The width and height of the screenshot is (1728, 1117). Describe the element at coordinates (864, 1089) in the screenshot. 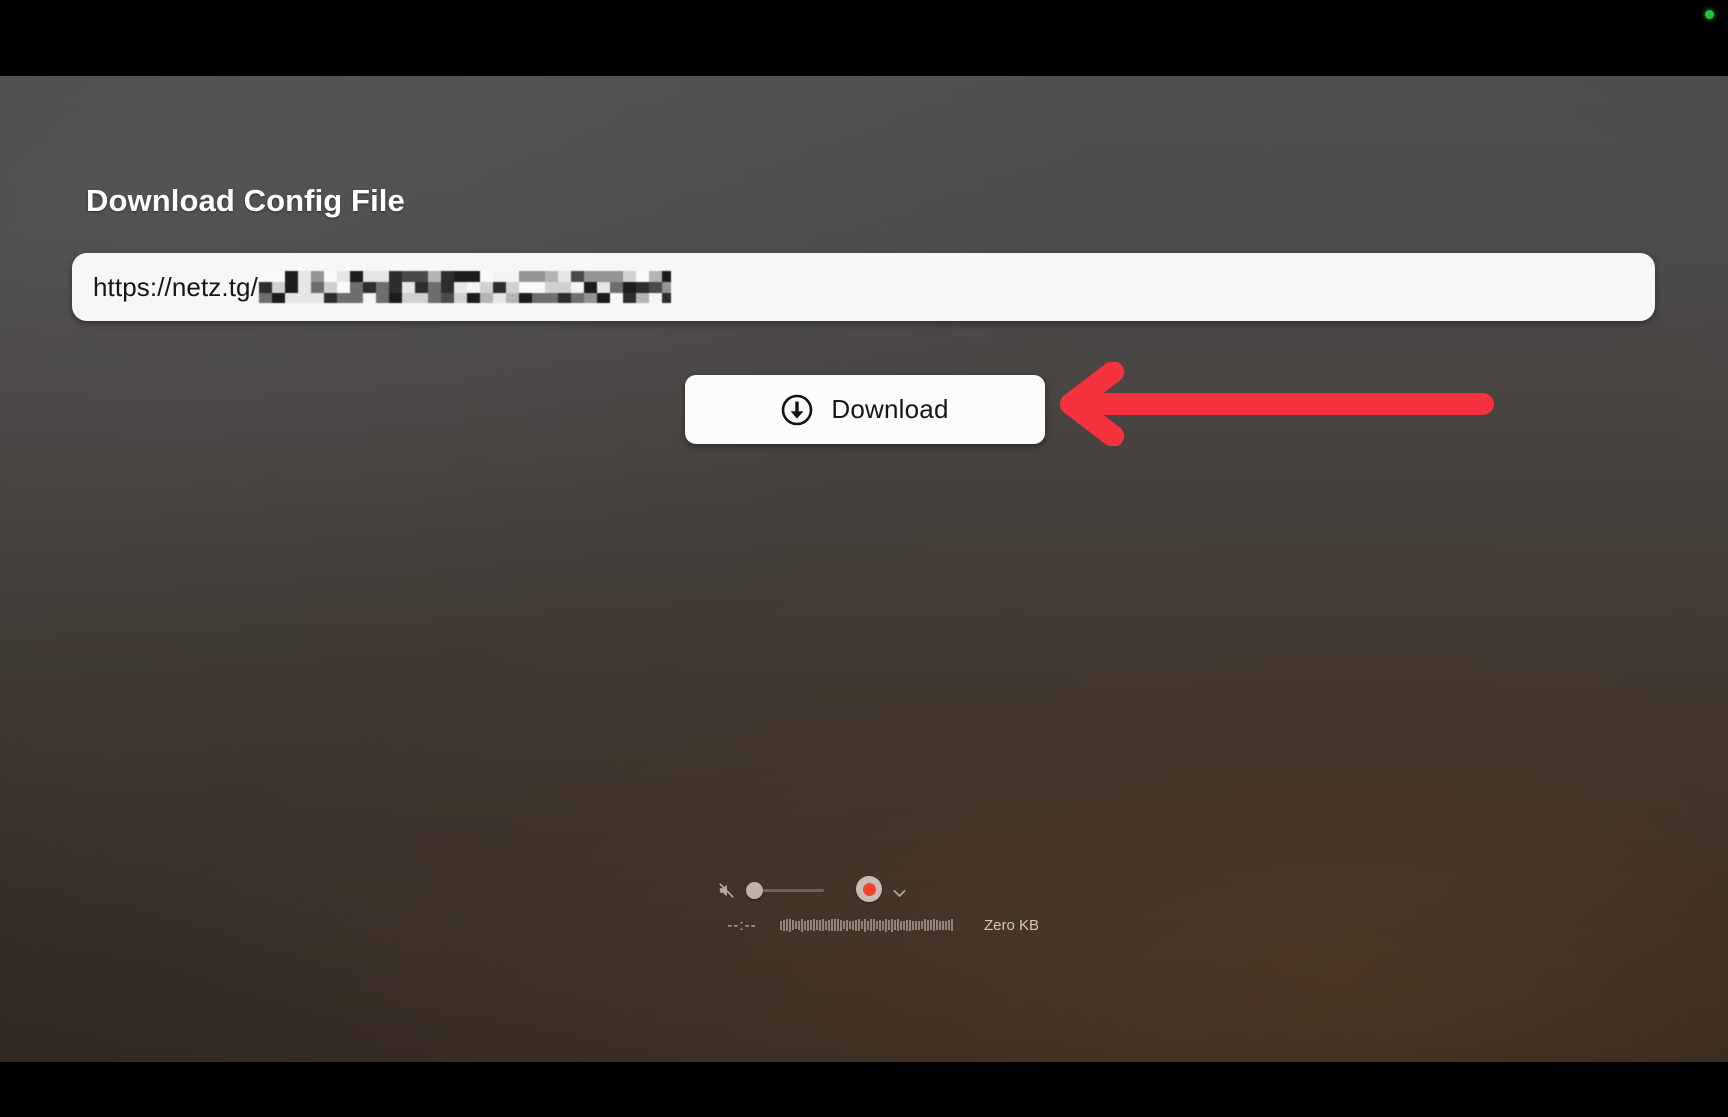

I see `letterbox-bottom` at that location.